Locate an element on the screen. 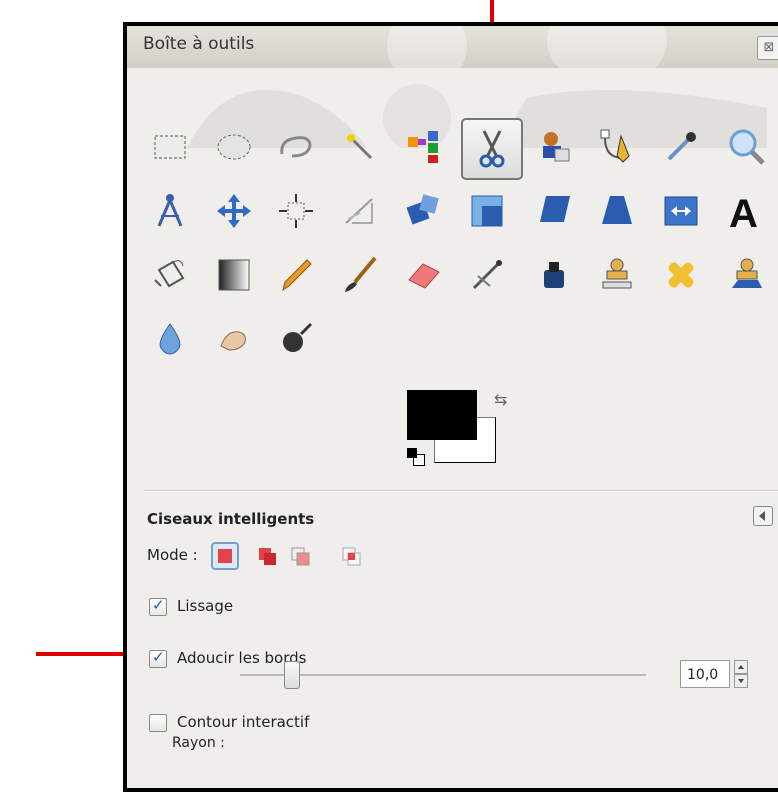  tool-blur is located at coordinates (170, 339).